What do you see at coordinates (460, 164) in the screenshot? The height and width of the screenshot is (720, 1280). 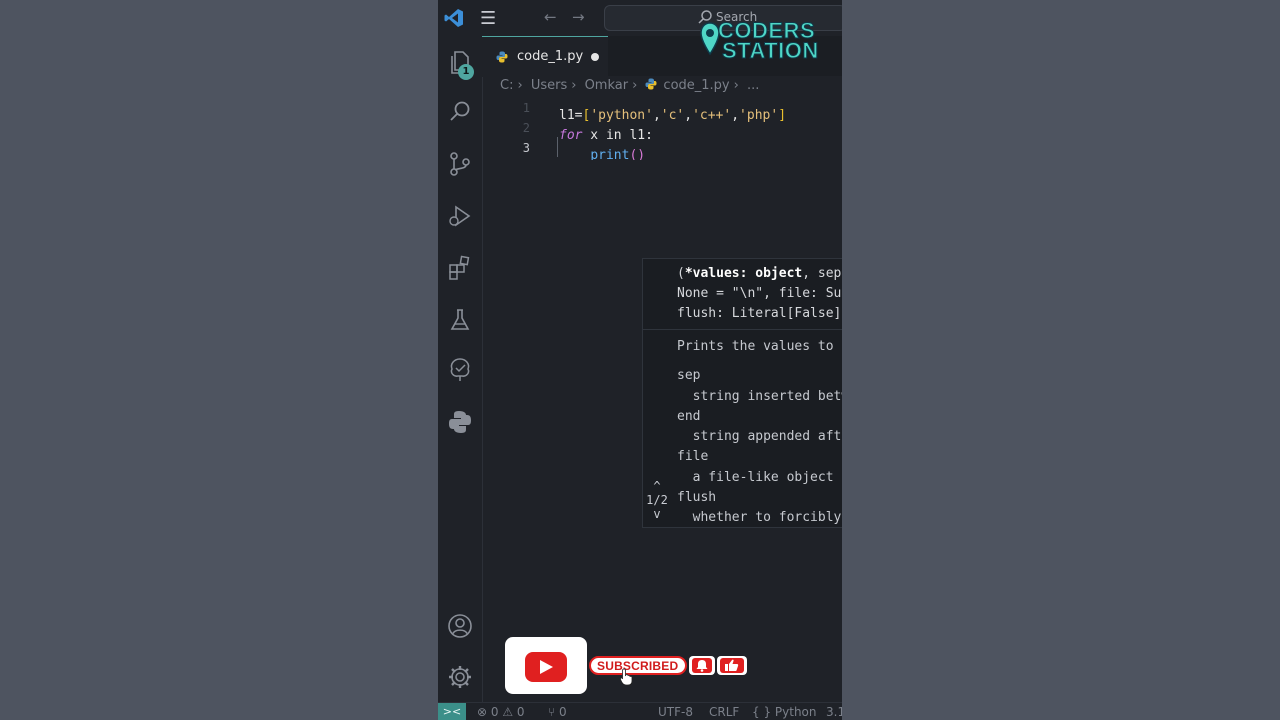 I see `source-control-icon` at bounding box center [460, 164].